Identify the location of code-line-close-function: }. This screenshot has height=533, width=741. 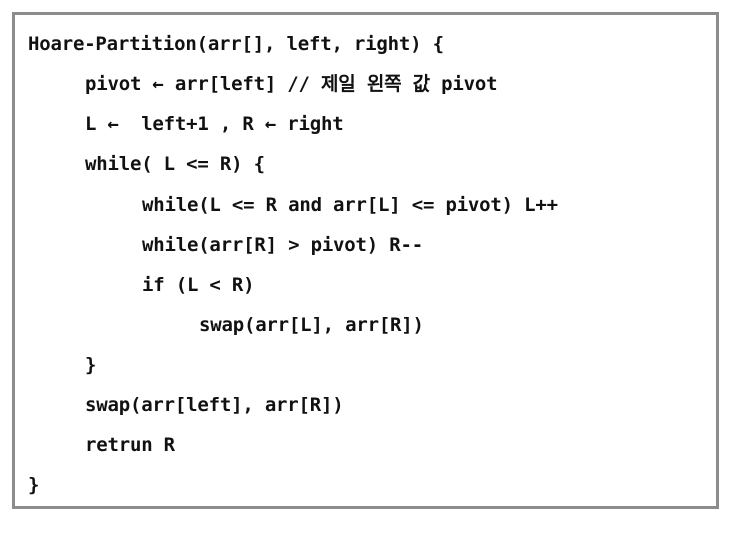
(34, 485).